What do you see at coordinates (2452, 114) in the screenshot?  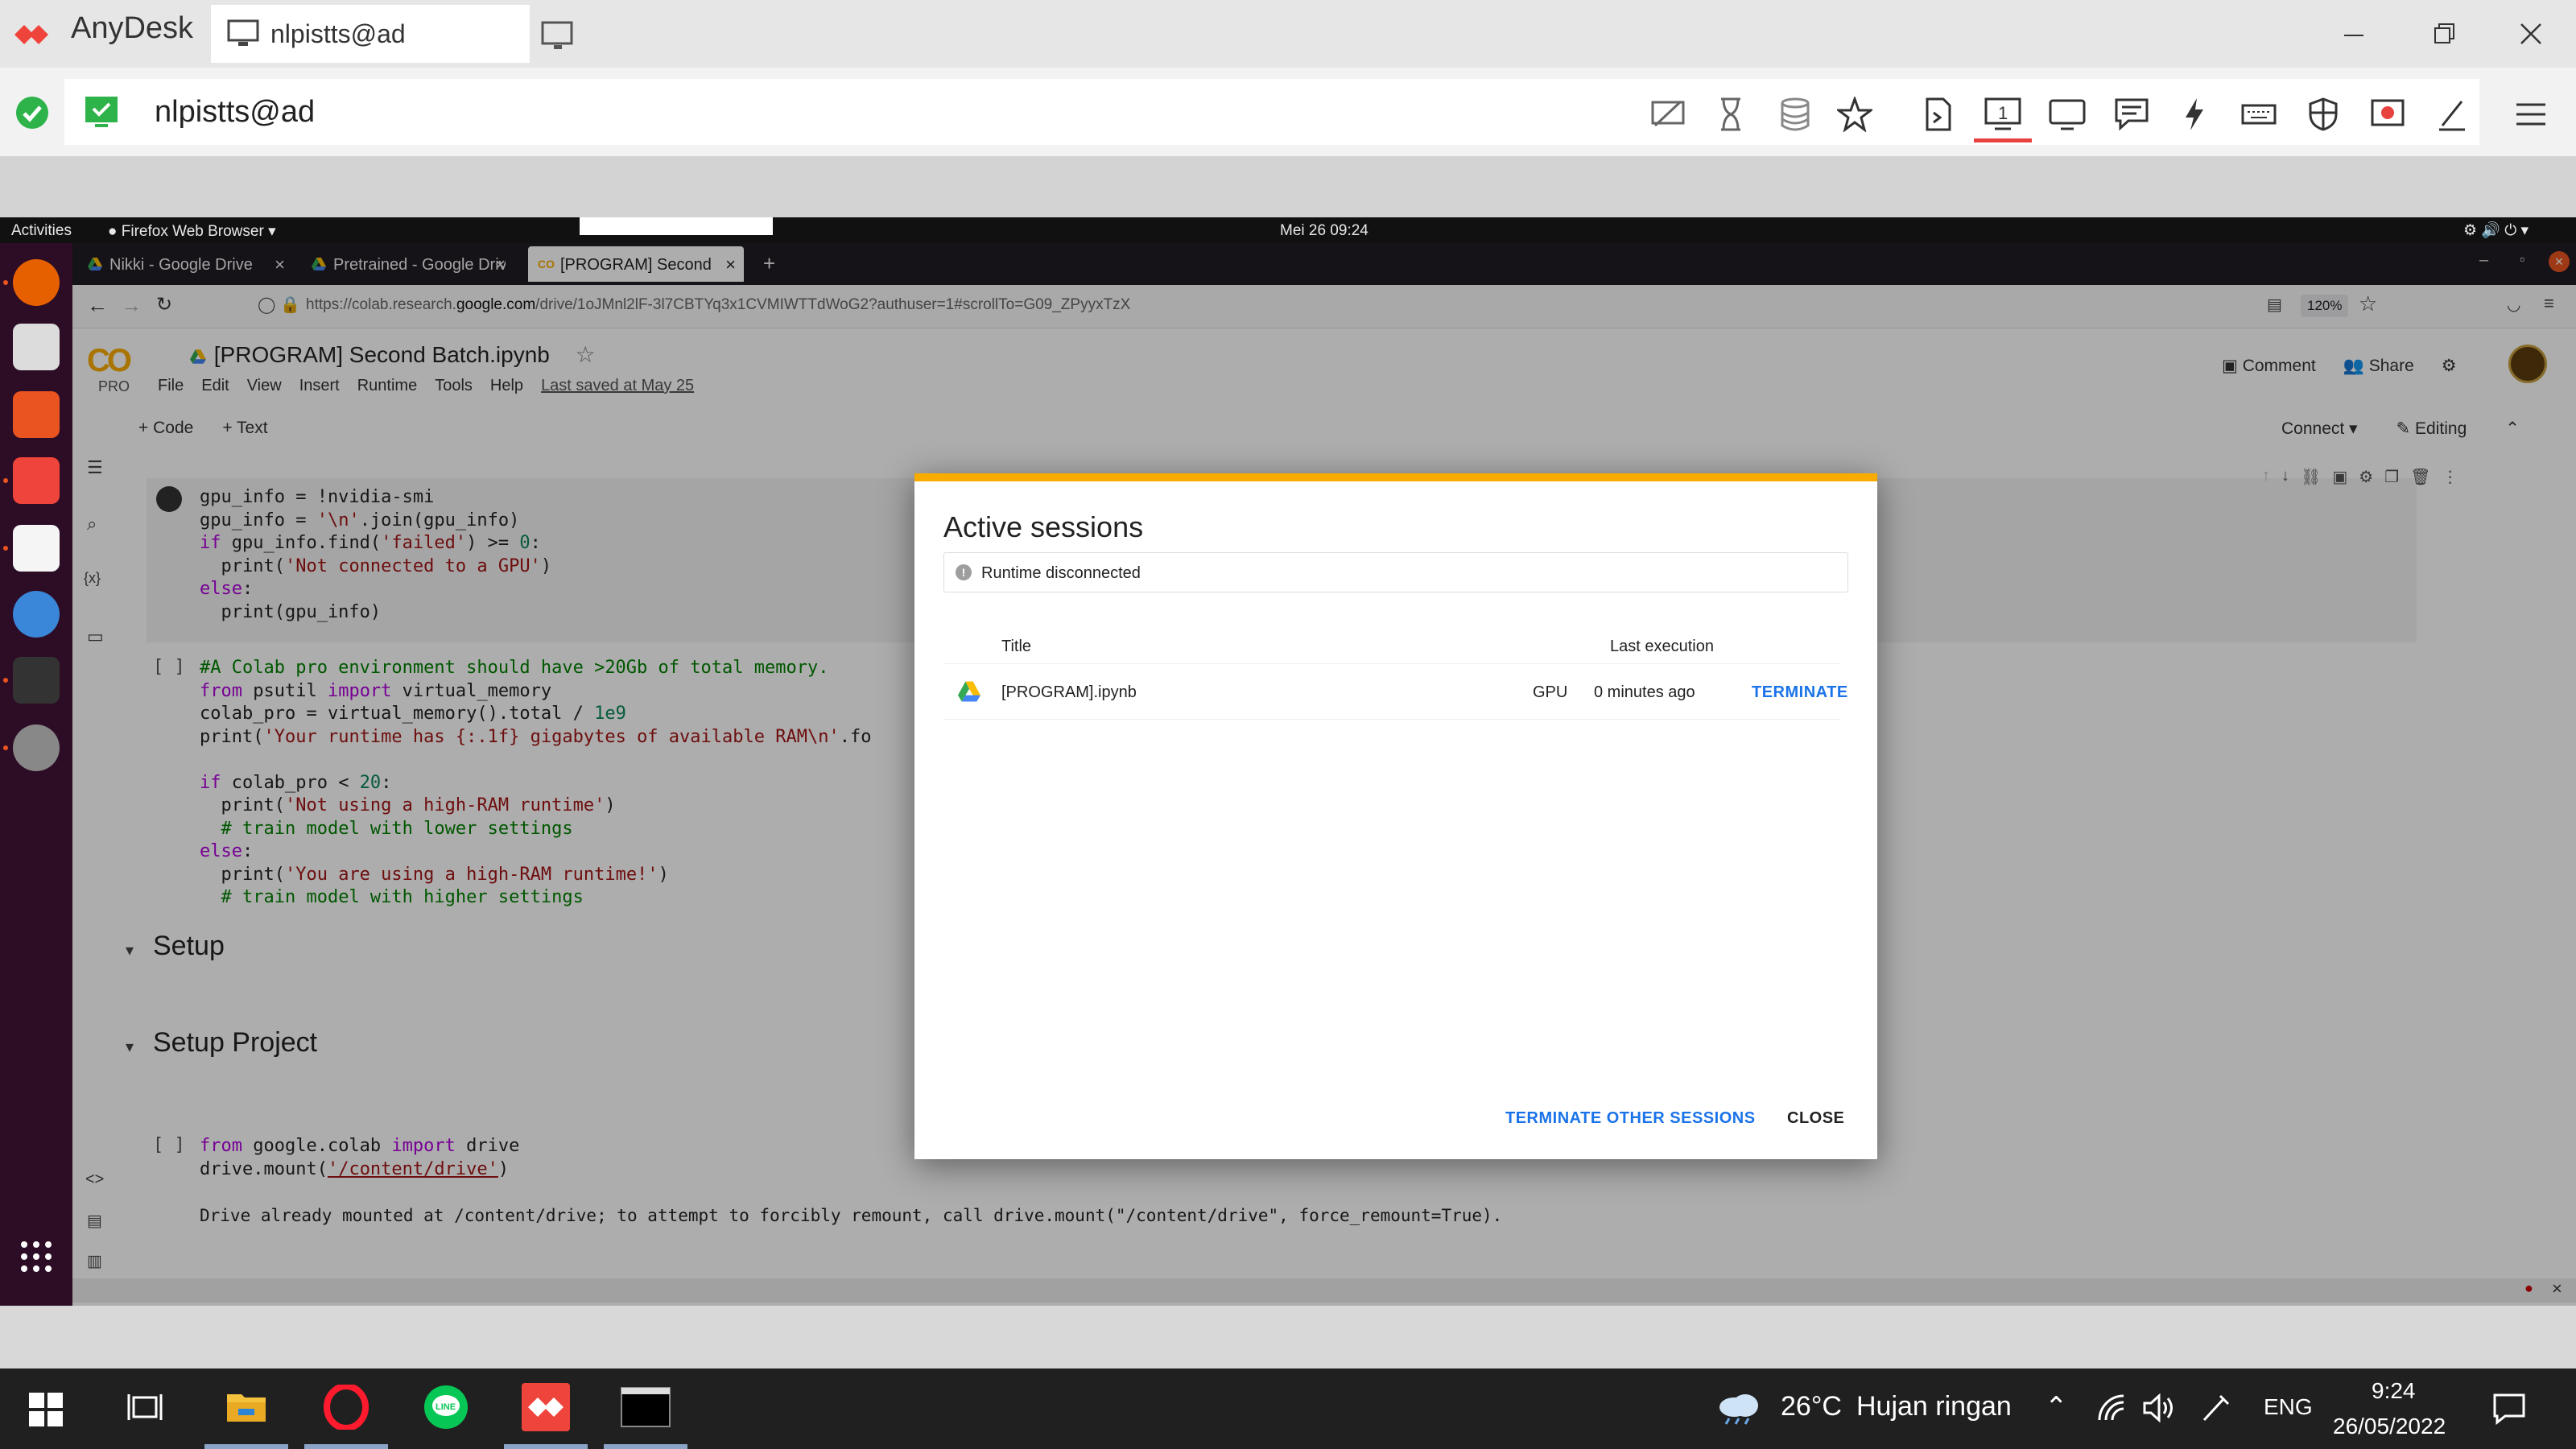 I see `pen-icon` at bounding box center [2452, 114].